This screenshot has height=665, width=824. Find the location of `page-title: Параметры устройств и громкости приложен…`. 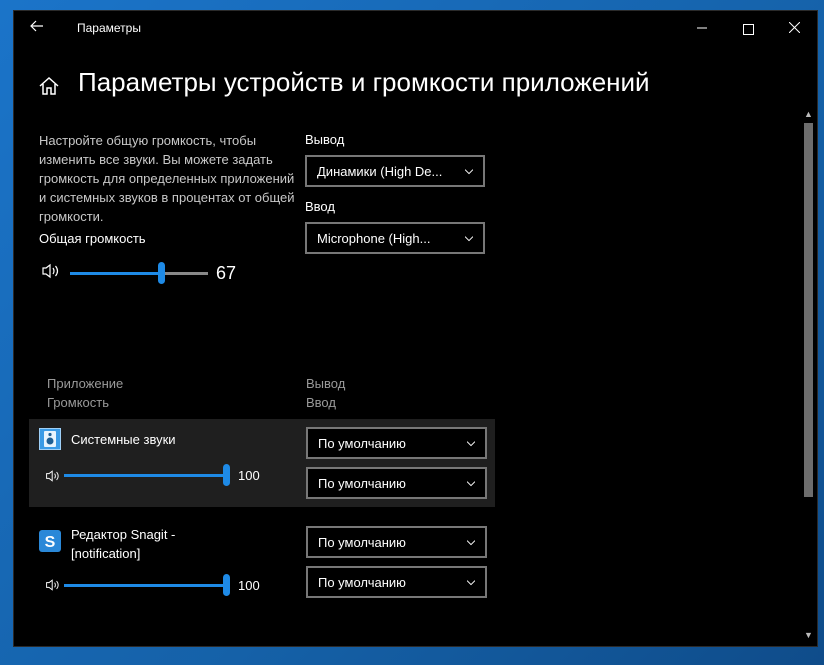

page-title: Параметры устройств и громкости приложен… is located at coordinates (364, 82).